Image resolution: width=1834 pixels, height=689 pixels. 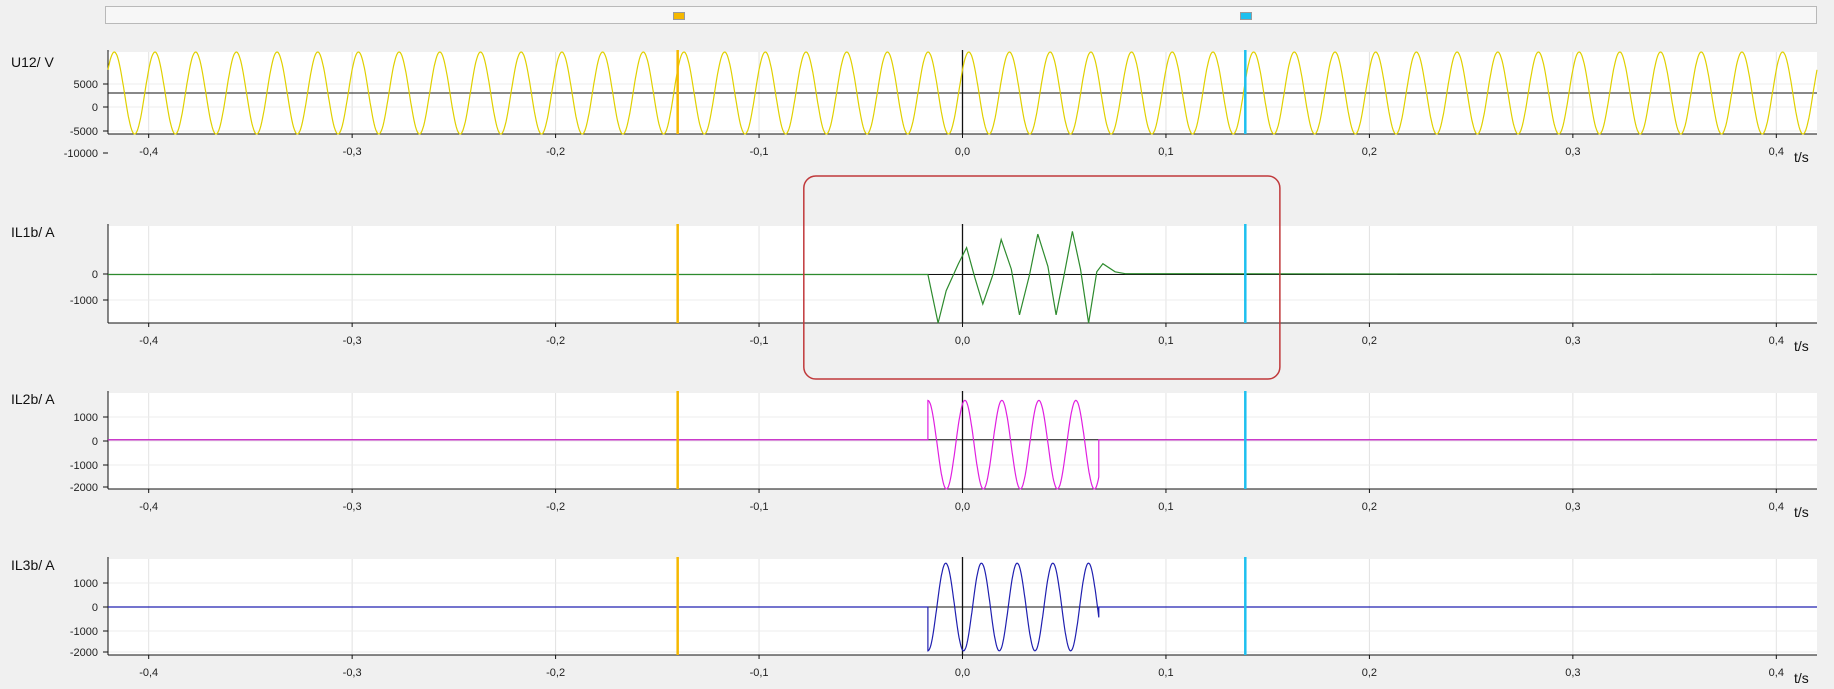 What do you see at coordinates (86, 85) in the screenshot?
I see `y-tick-label: 5000` at bounding box center [86, 85].